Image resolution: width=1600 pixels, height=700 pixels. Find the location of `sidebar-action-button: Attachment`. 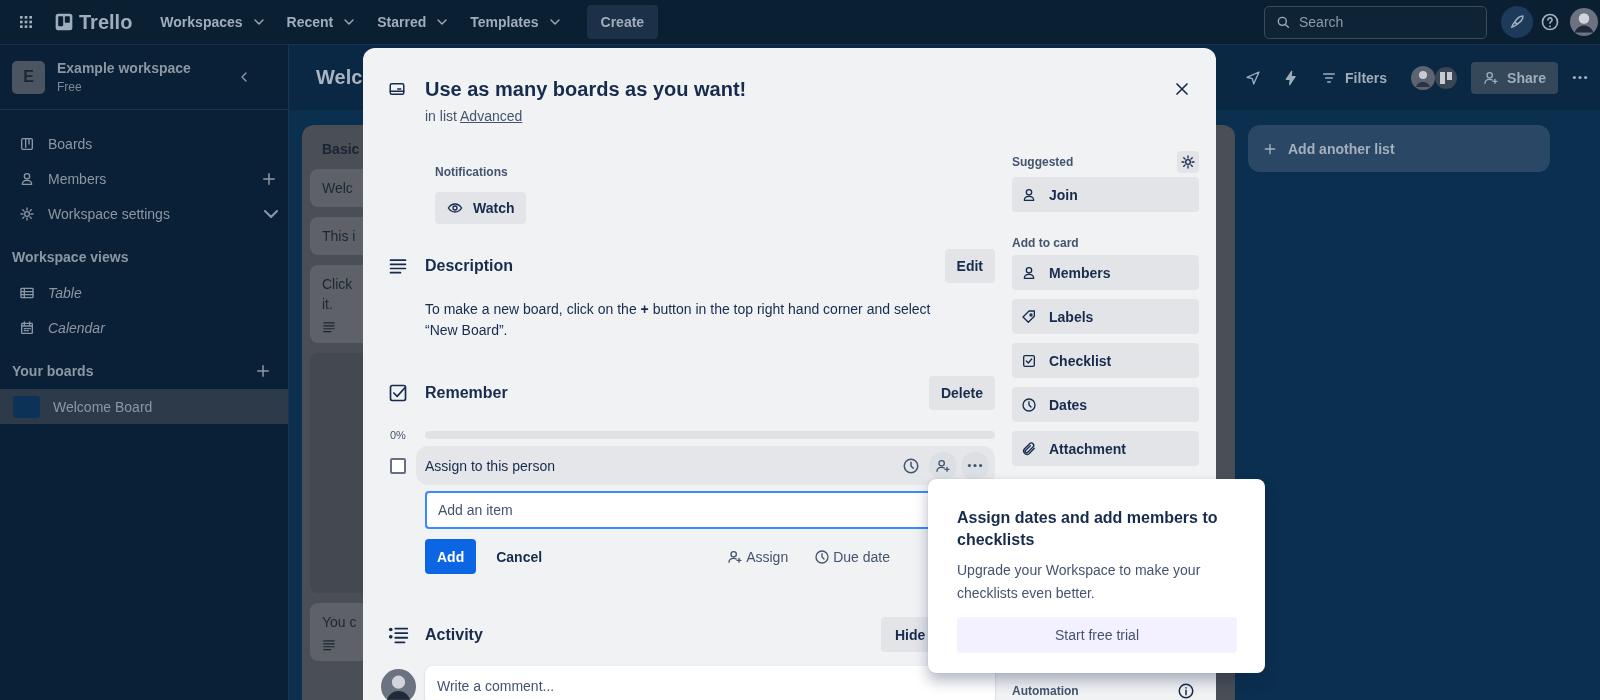

sidebar-action-button: Attachment is located at coordinates (1105, 448).